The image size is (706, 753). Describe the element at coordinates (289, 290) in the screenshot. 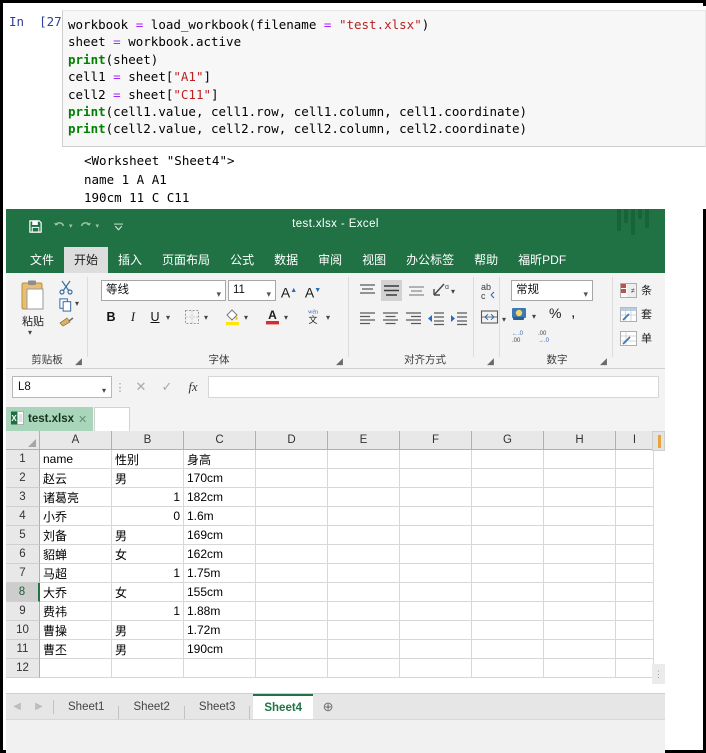

I see `increase-font-size-icon: A▲` at that location.